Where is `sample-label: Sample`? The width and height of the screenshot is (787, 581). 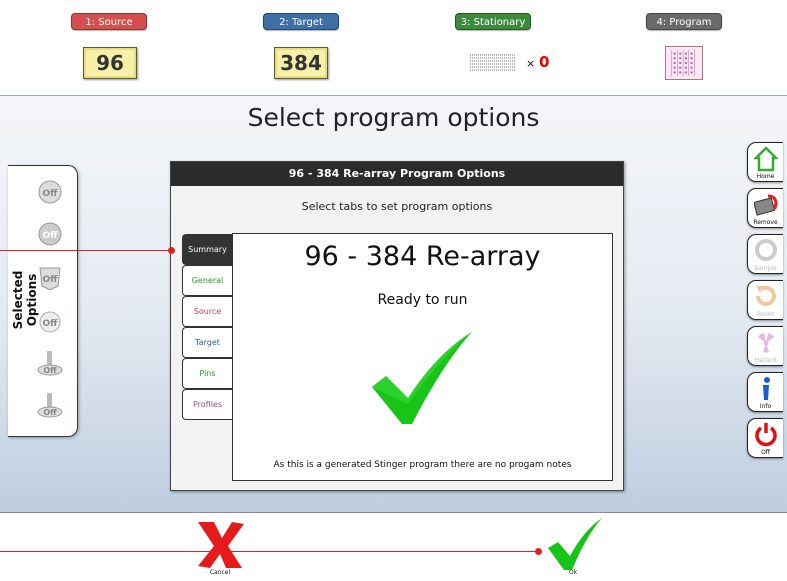 sample-label: Sample is located at coordinates (765, 268).